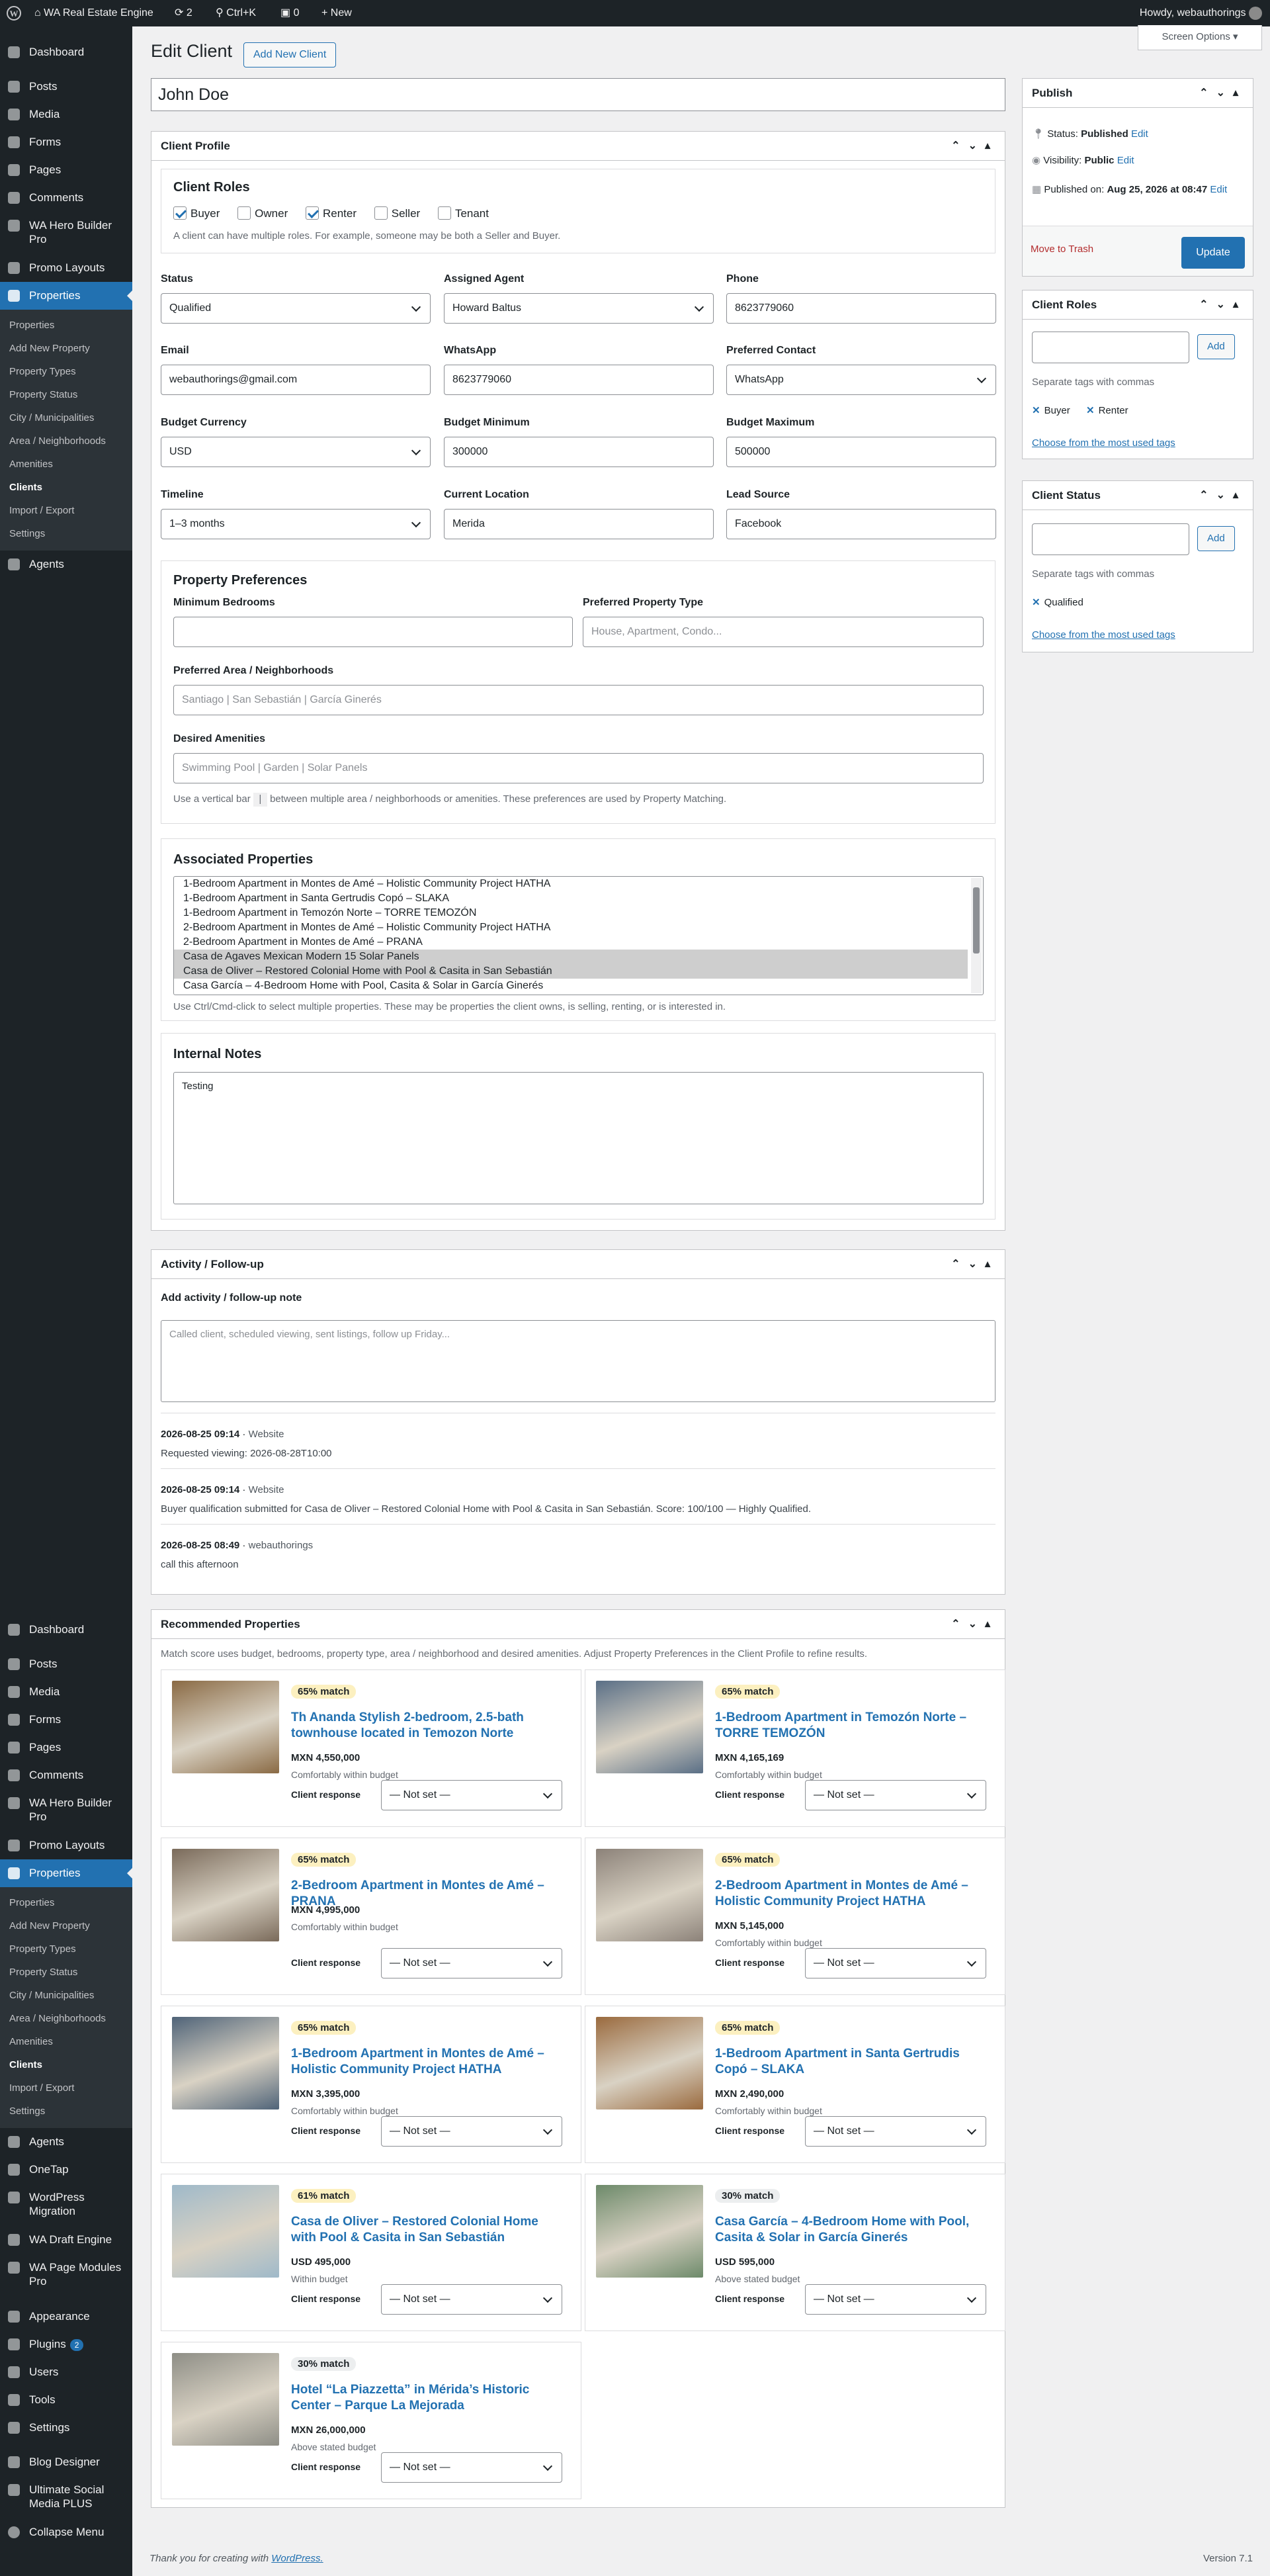 The image size is (1270, 2576). I want to click on menu-posts: Posts, so click(66, 87).